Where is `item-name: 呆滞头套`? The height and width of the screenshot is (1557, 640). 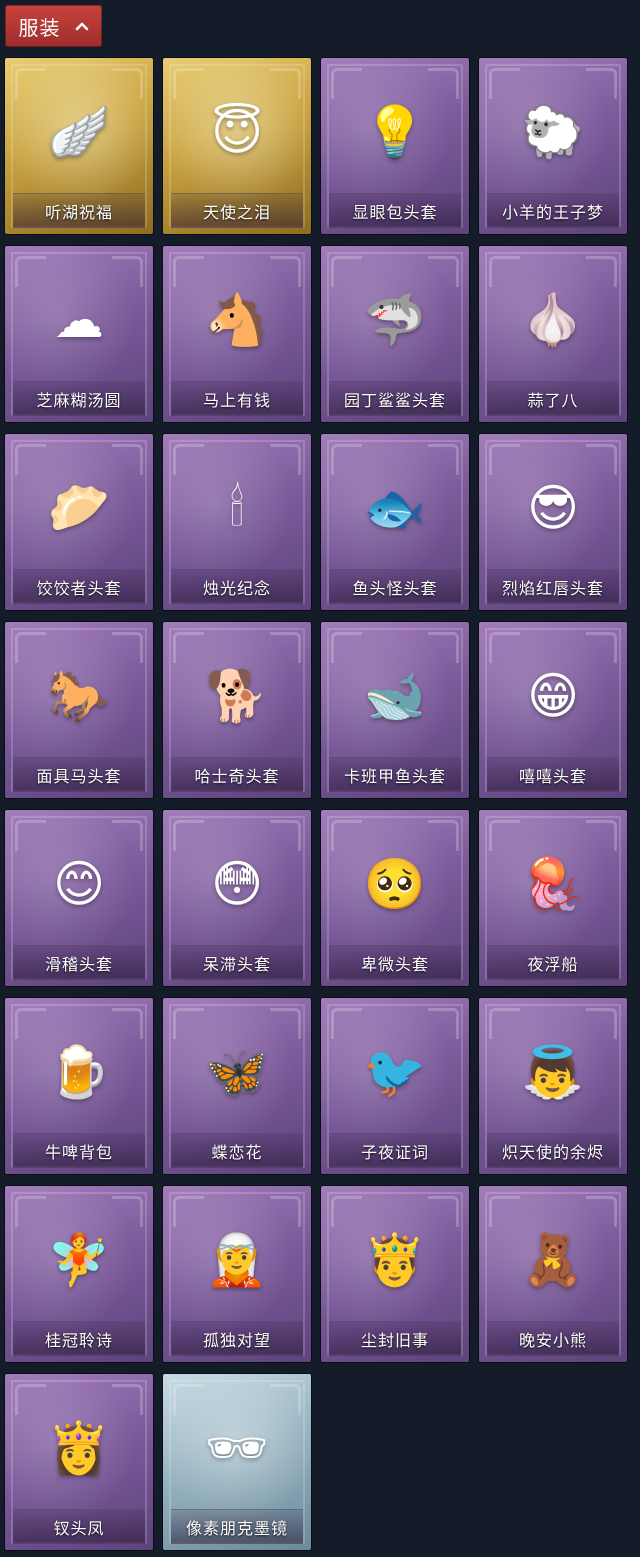 item-name: 呆滞头套 is located at coordinates (236, 964).